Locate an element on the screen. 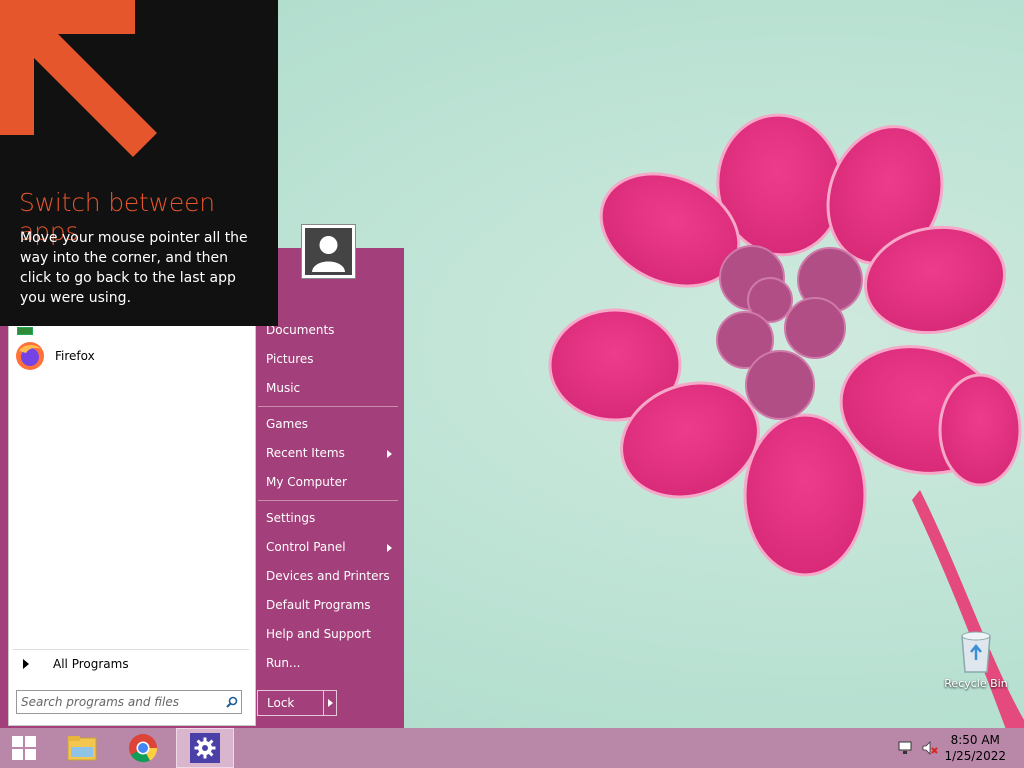  menu-games: Games is located at coordinates (328, 424).